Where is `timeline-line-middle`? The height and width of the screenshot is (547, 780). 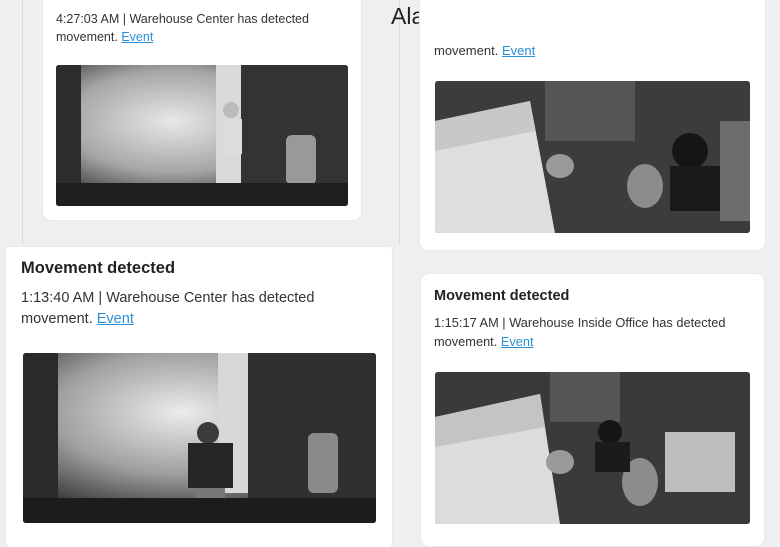 timeline-line-middle is located at coordinates (399, 122).